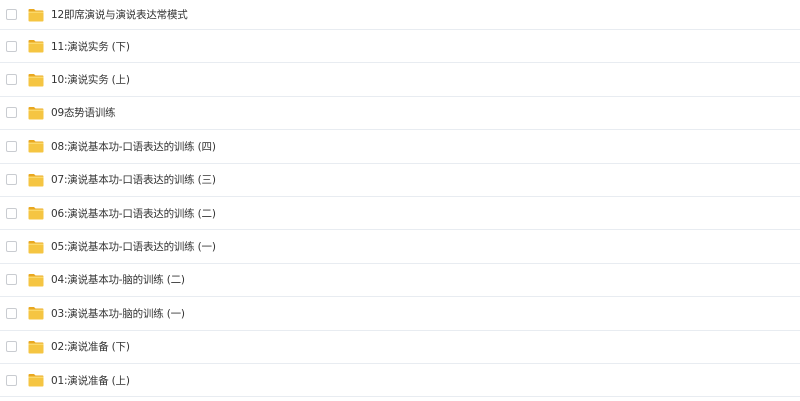  I want to click on file-name-link: 12即席演说与演说表达常模式, so click(119, 14).